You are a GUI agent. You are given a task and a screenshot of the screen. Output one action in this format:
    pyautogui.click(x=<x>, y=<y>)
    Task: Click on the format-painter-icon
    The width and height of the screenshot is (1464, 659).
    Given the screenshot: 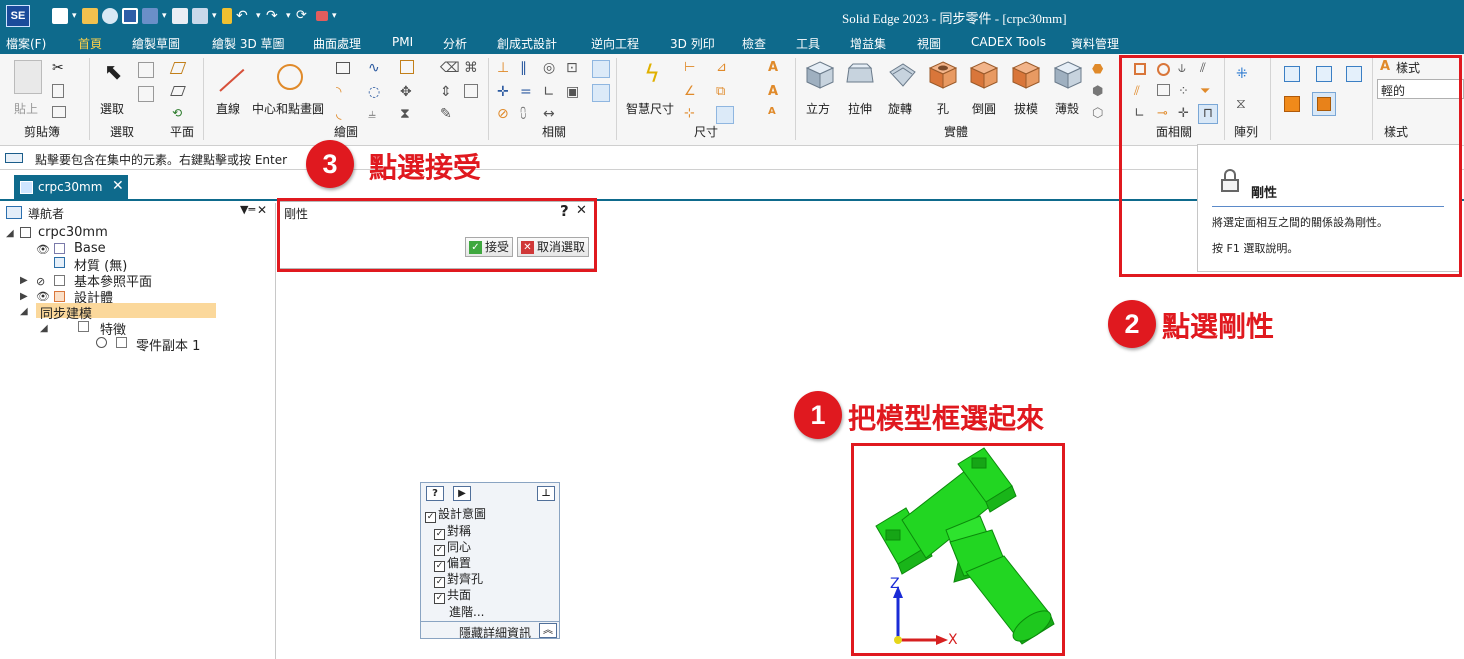 What is the action you would take?
    pyautogui.click(x=59, y=112)
    